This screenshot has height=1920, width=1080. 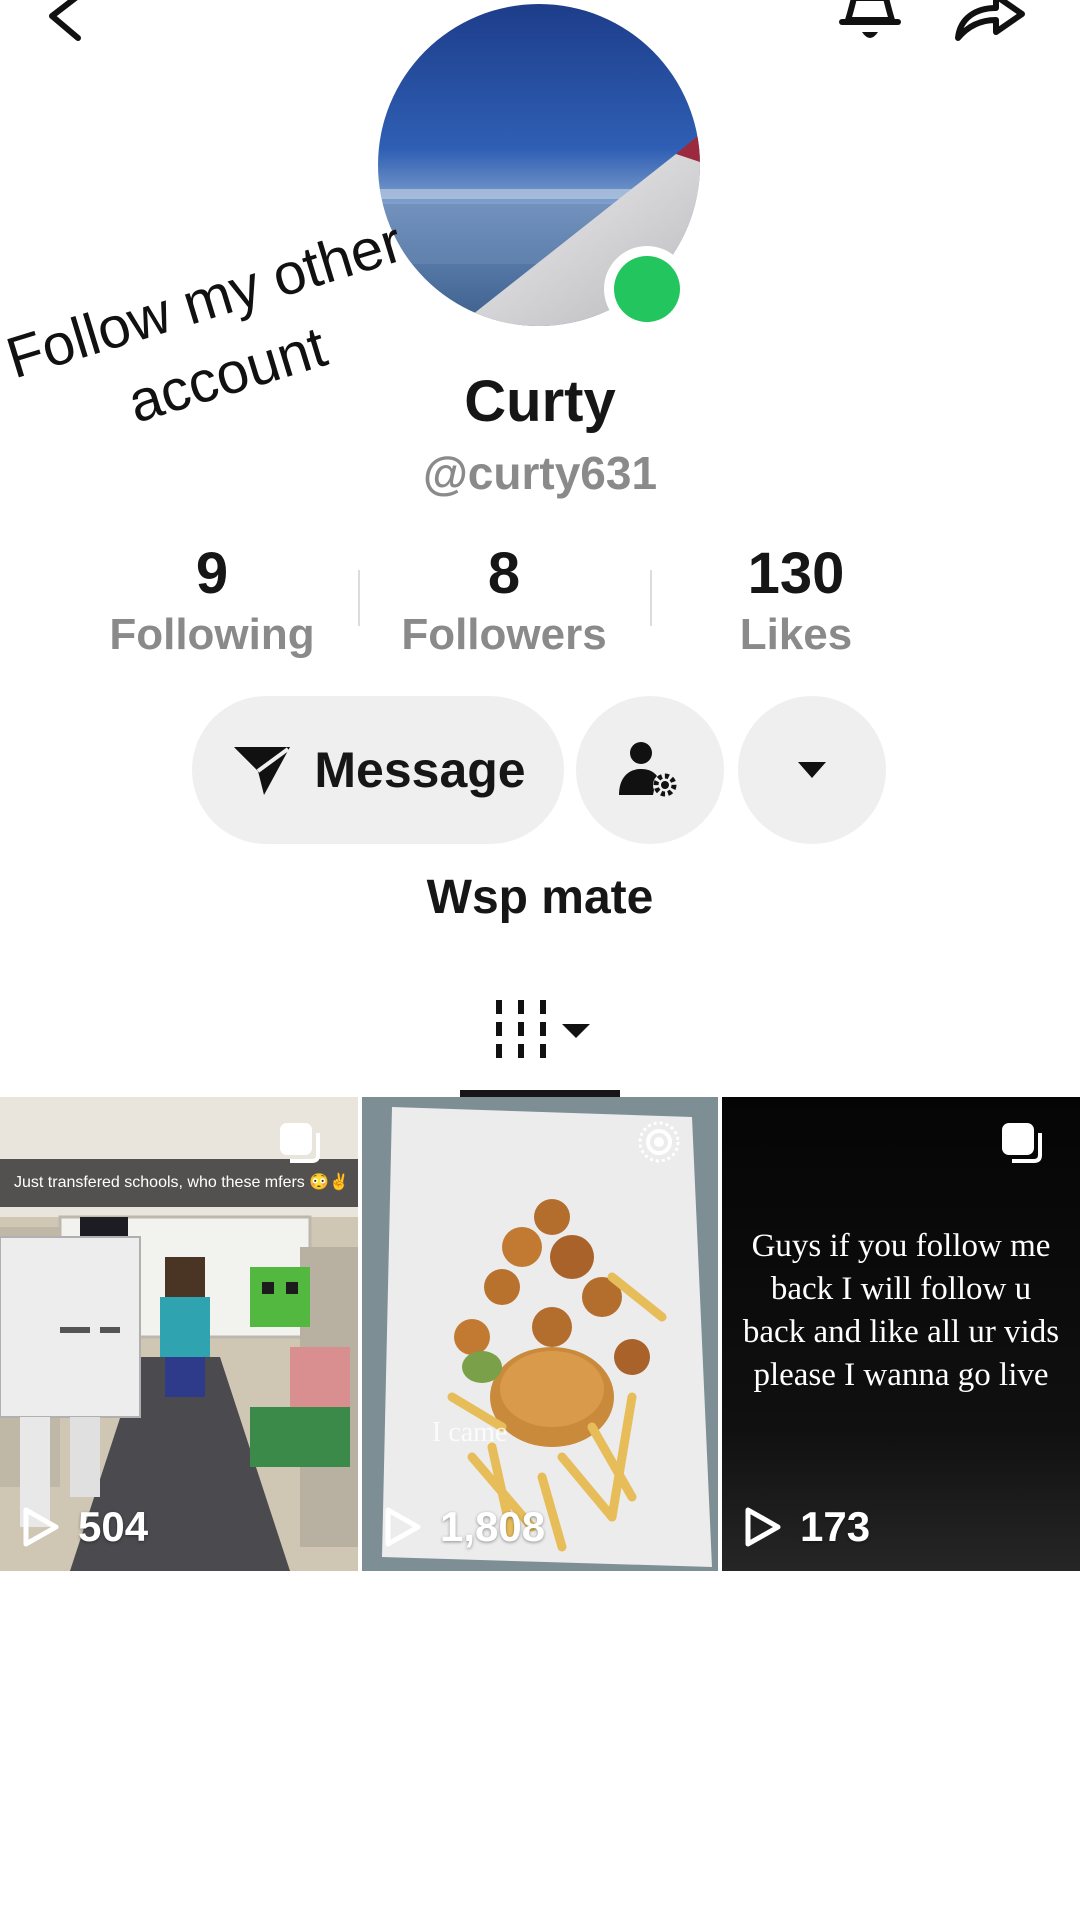 I want to click on share-button, so click(x=990, y=24).